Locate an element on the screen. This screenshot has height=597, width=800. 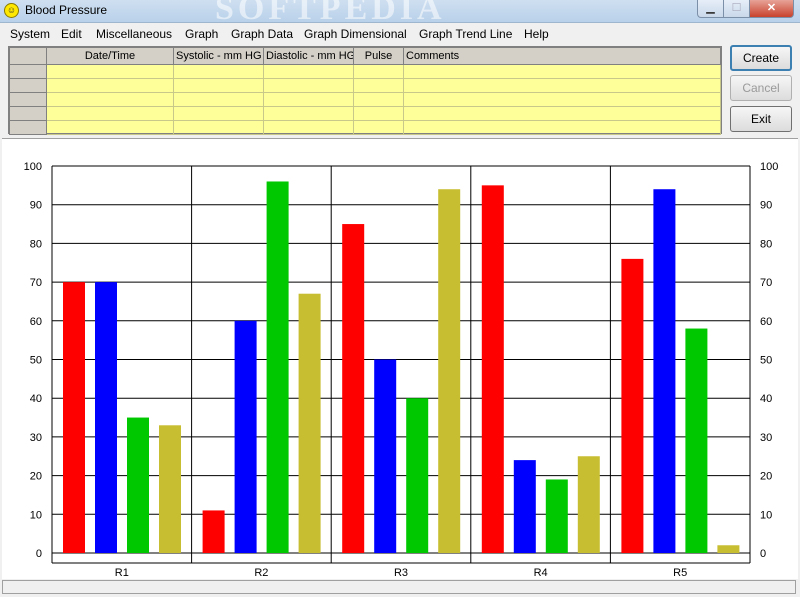
y-tick-label-left: 20 is located at coordinates (36, 477).